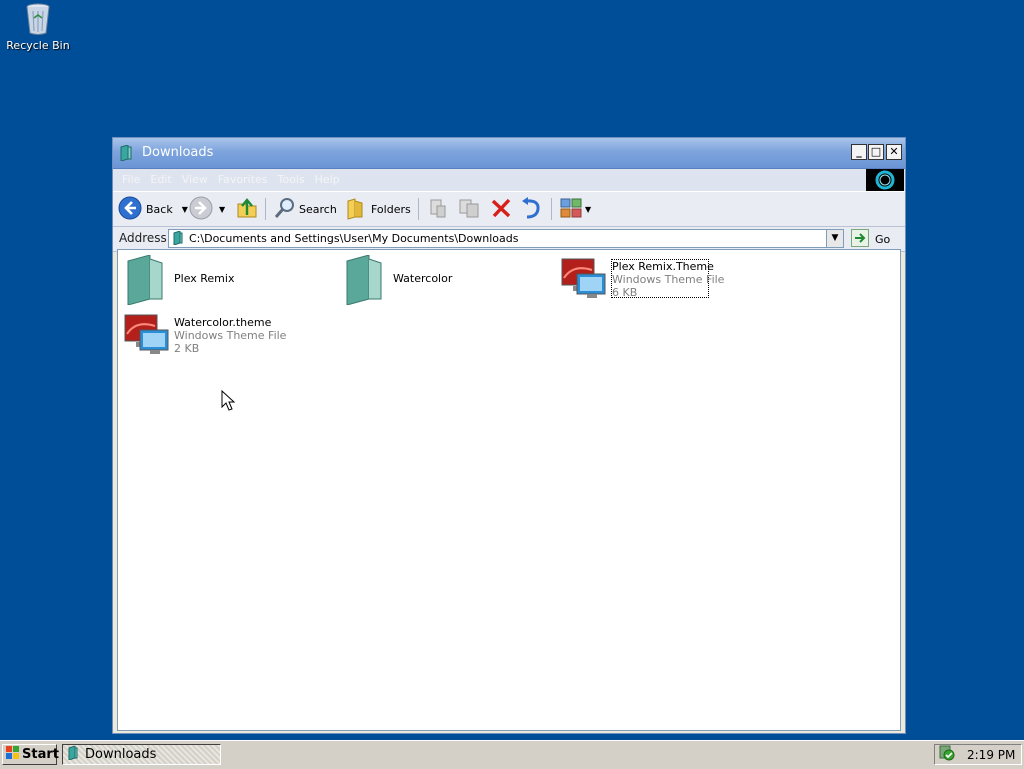  What do you see at coordinates (38, 19) in the screenshot?
I see `recycle-bin-icon` at bounding box center [38, 19].